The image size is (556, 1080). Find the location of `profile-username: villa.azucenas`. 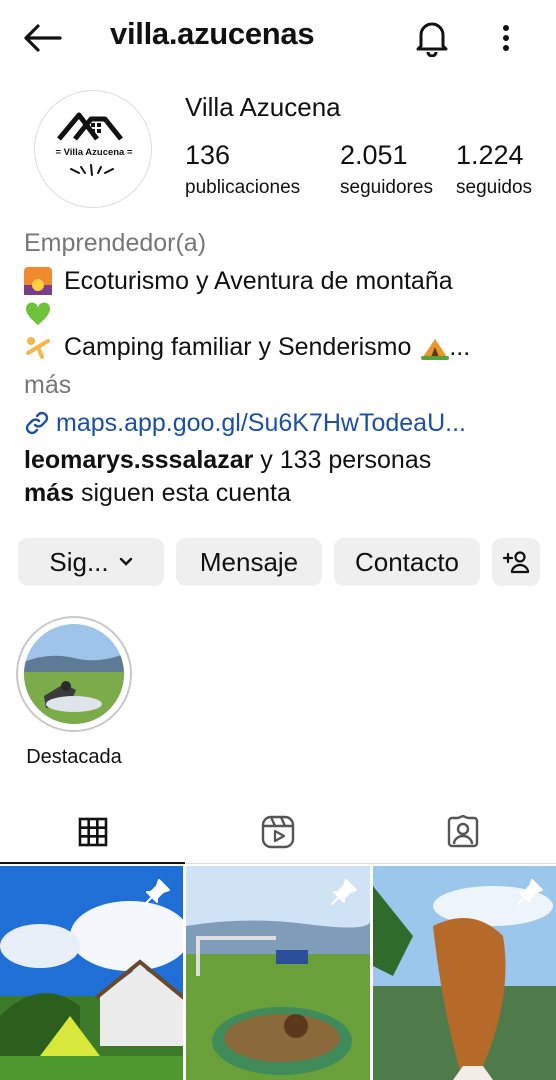

profile-username: villa.azucenas is located at coordinates (212, 33).